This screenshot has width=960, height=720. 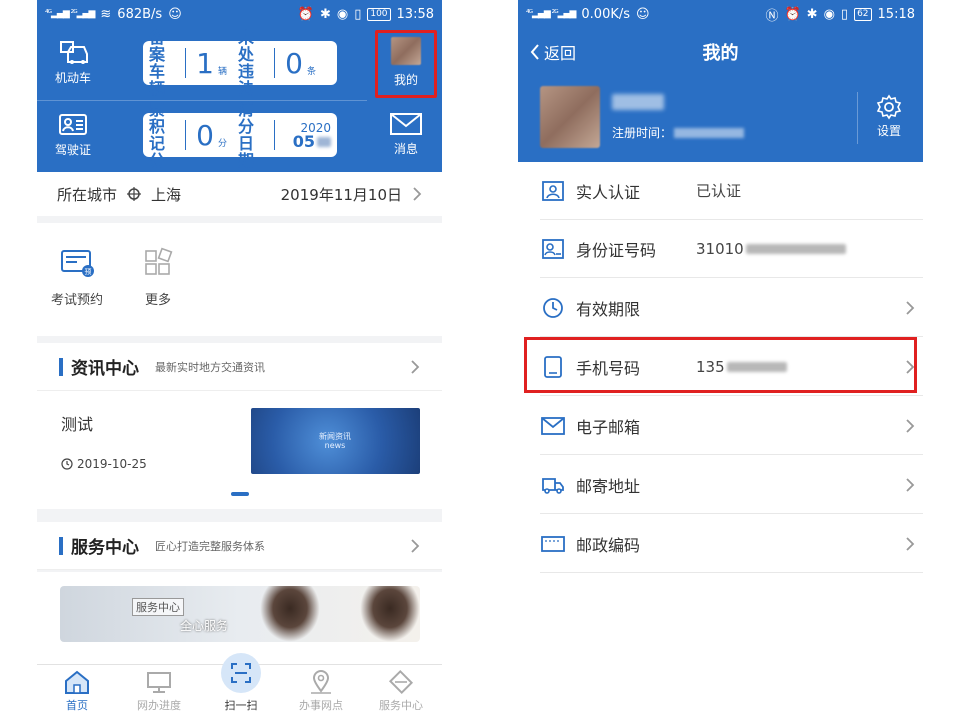 What do you see at coordinates (312, 71) in the screenshot?
I see `pending-violations-unit: 条` at bounding box center [312, 71].